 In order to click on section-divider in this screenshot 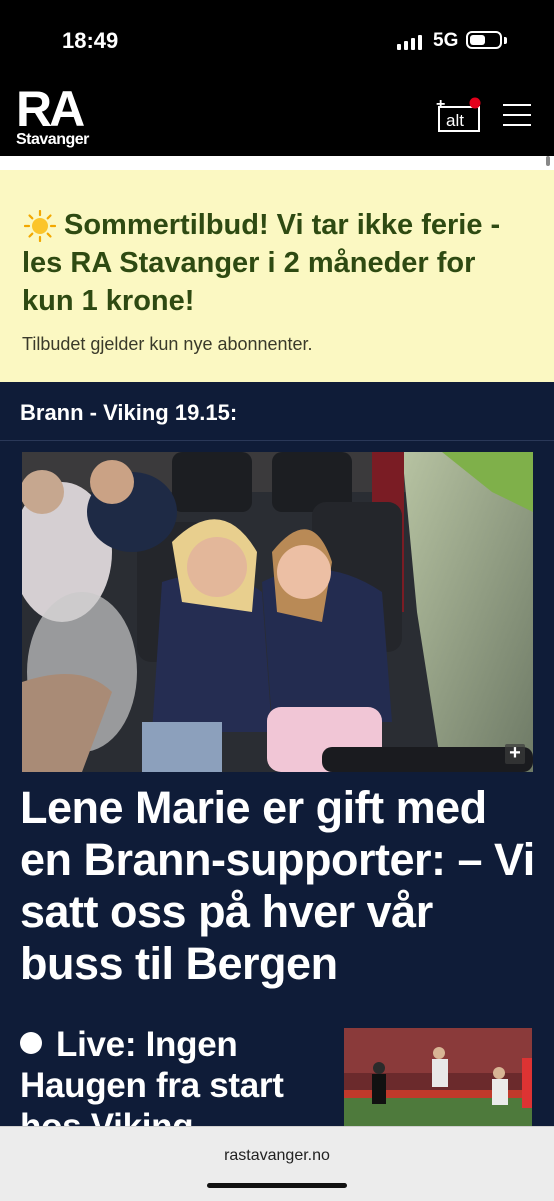, I will do `click(277, 440)`.